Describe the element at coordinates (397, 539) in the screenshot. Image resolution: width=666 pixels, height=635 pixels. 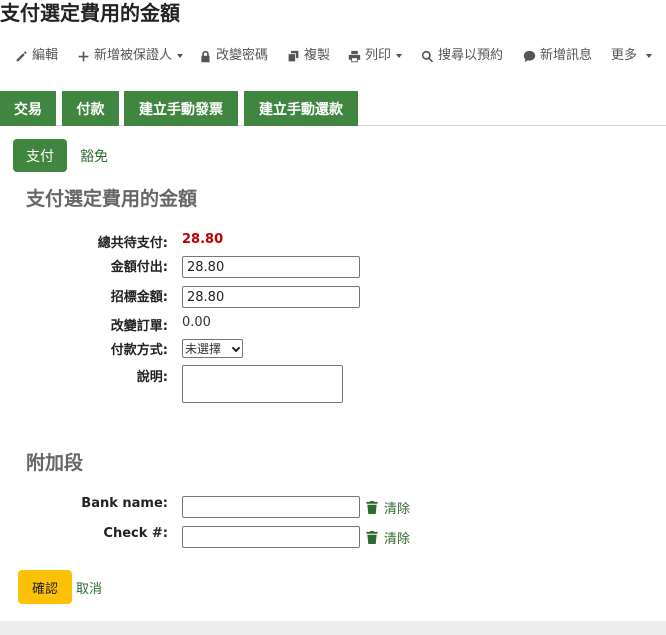
I see `check-clear-label: 清除` at that location.